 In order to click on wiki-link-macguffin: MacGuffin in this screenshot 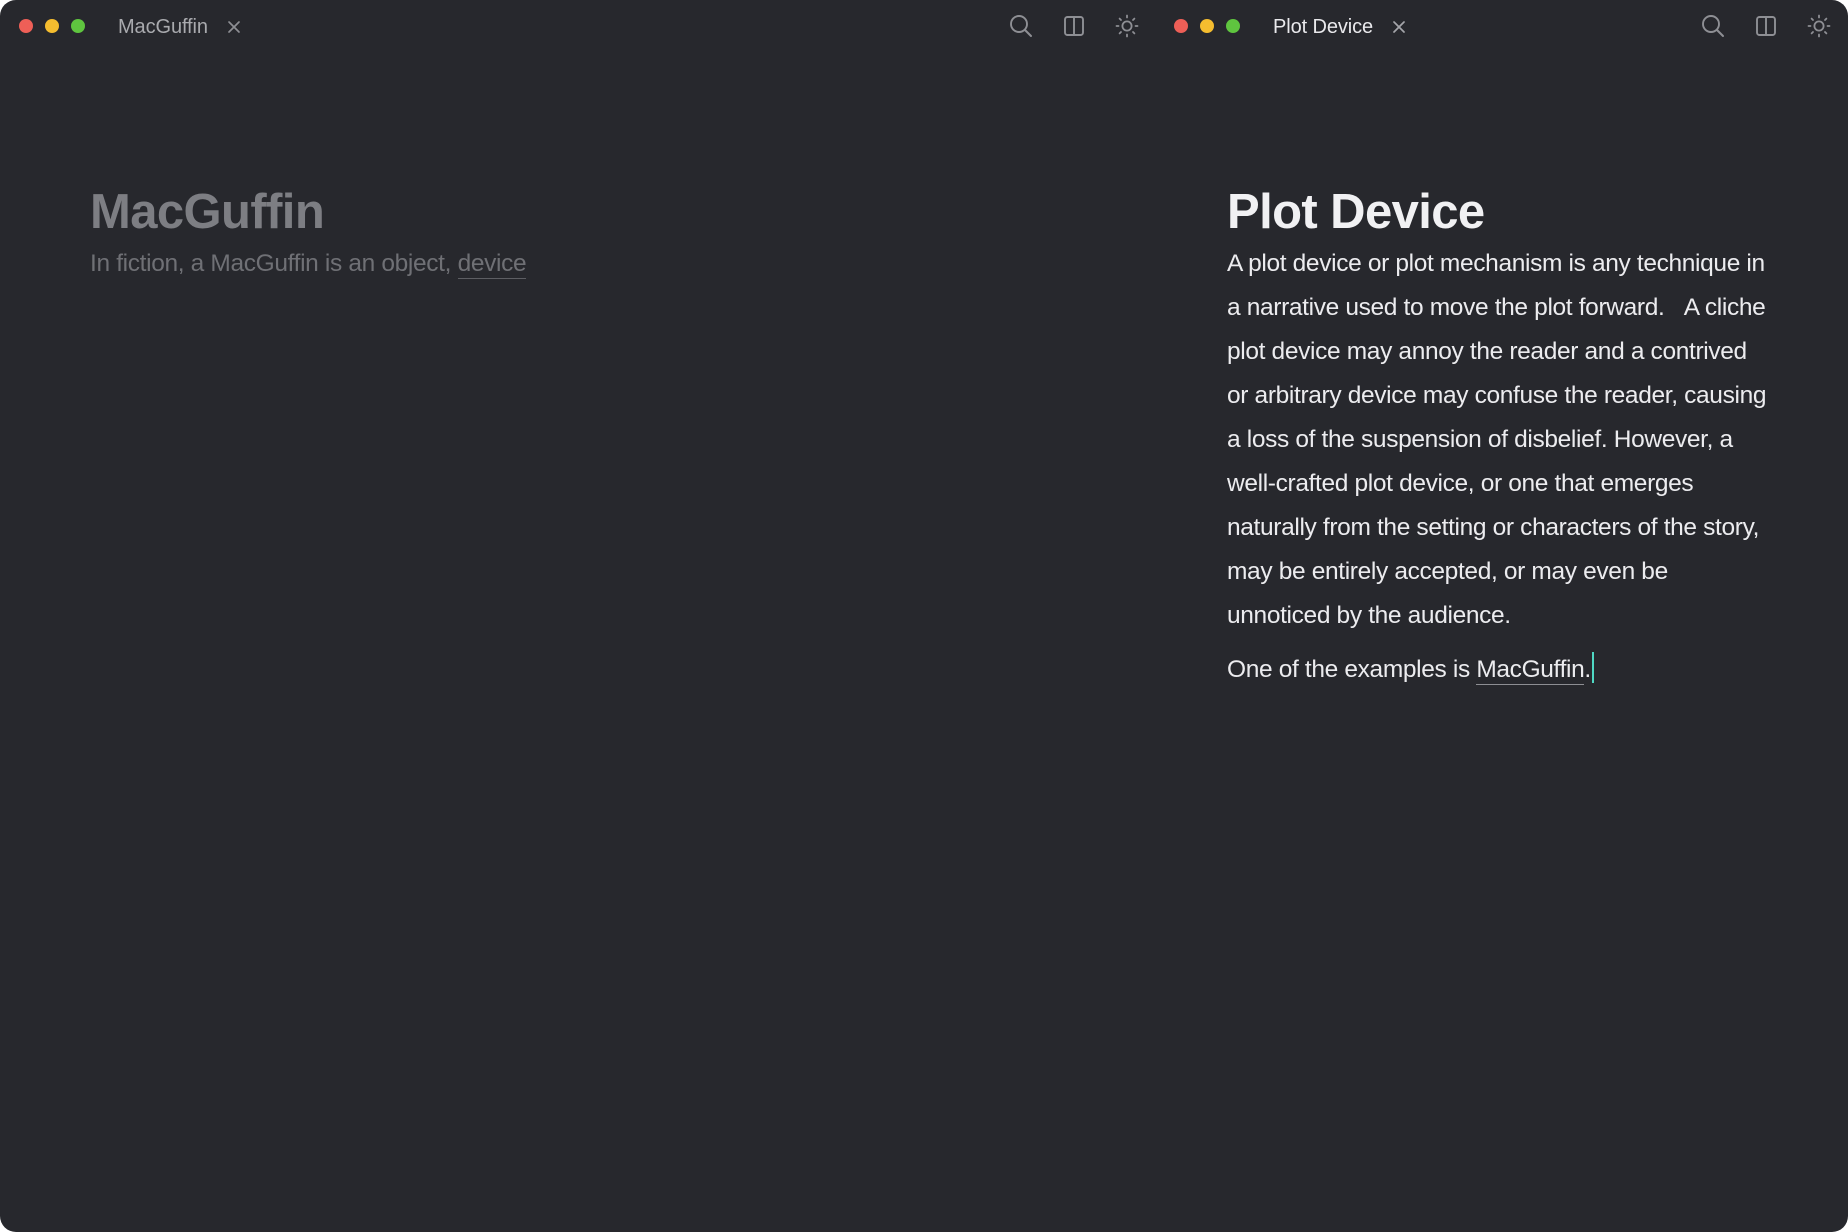, I will do `click(1530, 670)`.